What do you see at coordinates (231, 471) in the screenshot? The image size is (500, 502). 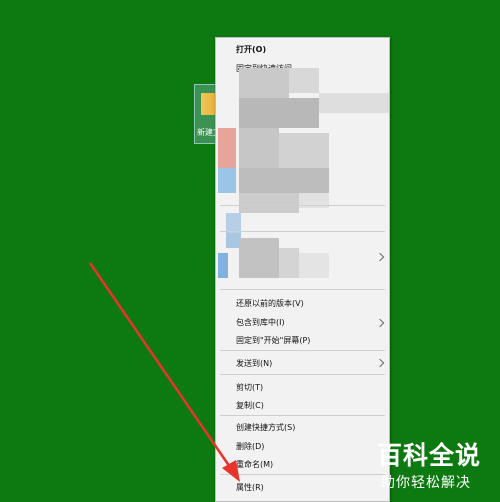 I see `arrow-head` at bounding box center [231, 471].